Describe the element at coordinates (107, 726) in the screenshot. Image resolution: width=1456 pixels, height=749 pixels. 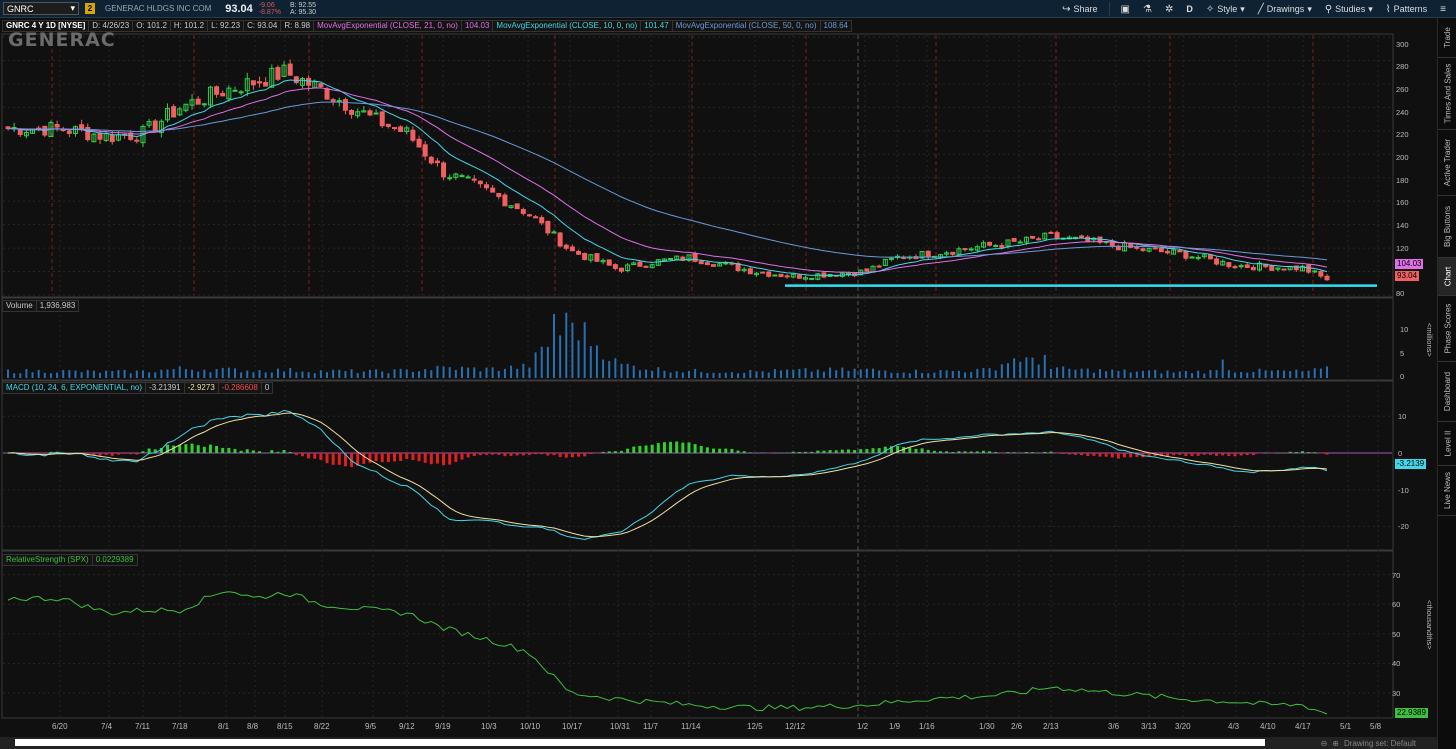
I see `x-axis-label: 7/4` at that location.